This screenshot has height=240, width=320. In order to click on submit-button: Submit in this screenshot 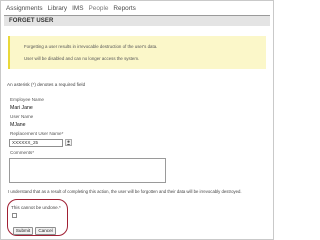, I will do `click(23, 231)`.